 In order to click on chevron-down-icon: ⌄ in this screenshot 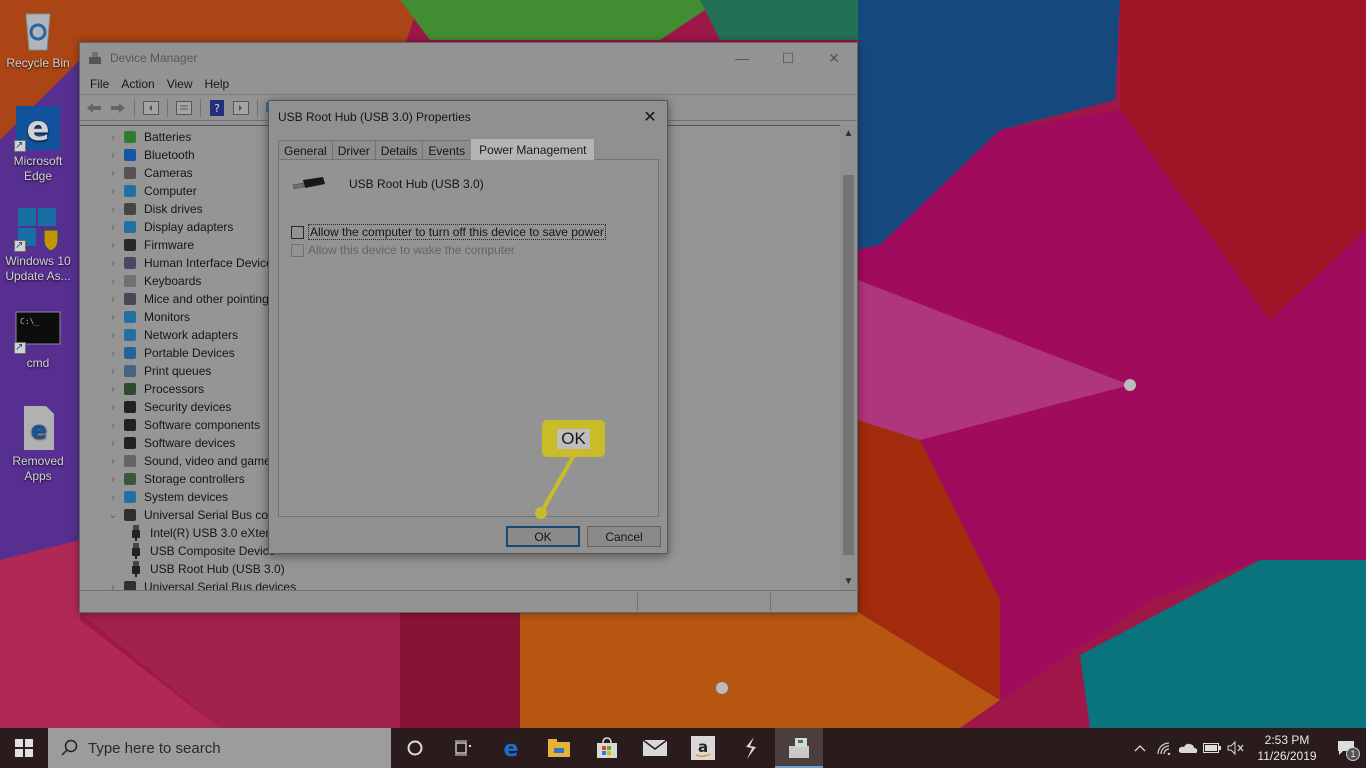, I will do `click(113, 515)`.